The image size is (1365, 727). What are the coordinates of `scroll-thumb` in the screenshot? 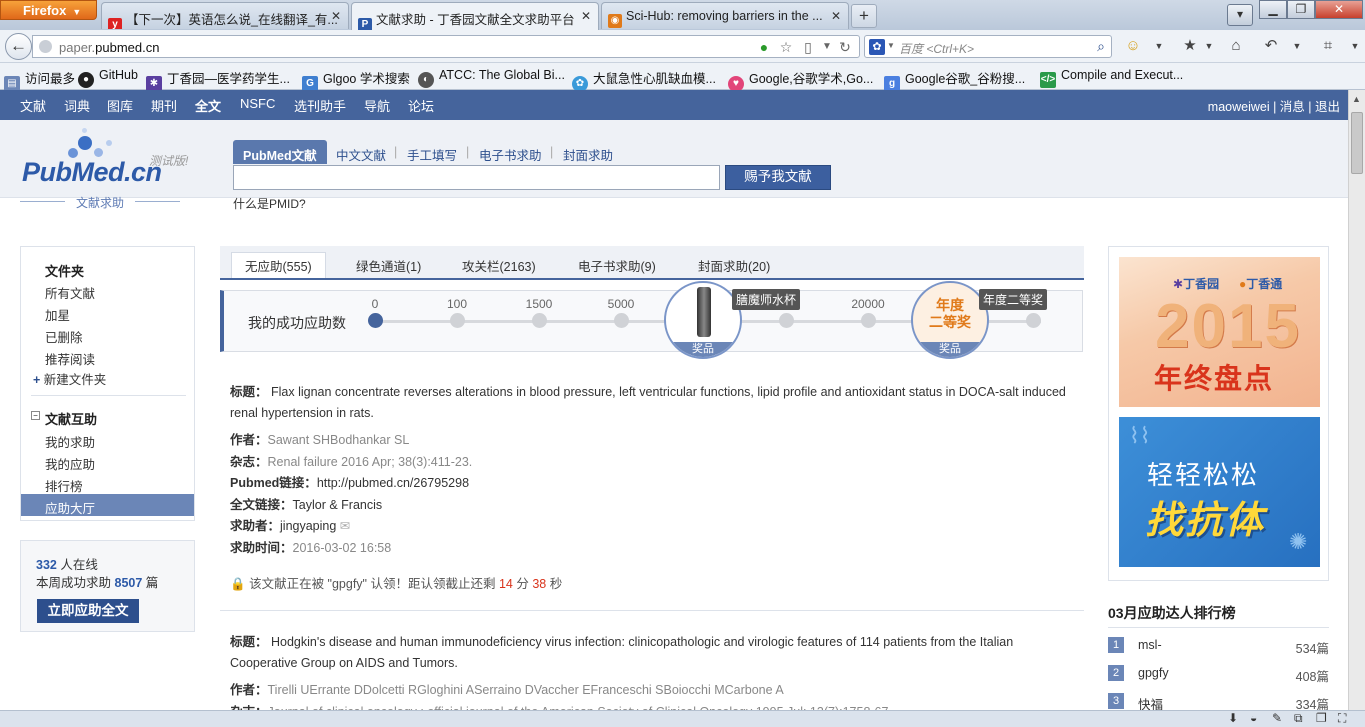 It's located at (1357, 143).